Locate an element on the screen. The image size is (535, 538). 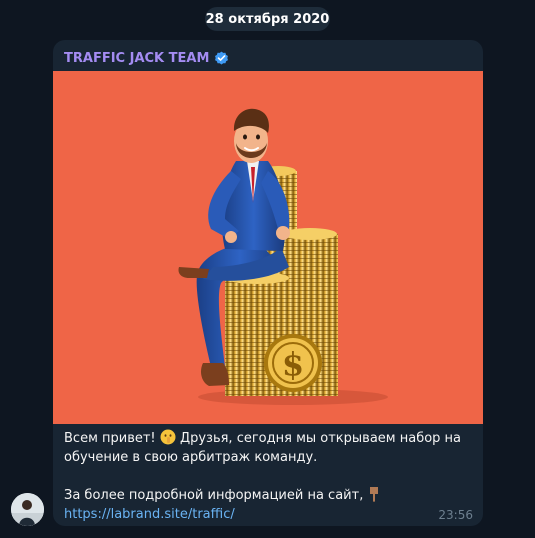
date-label: 28 октября 2020 is located at coordinates (267, 19).